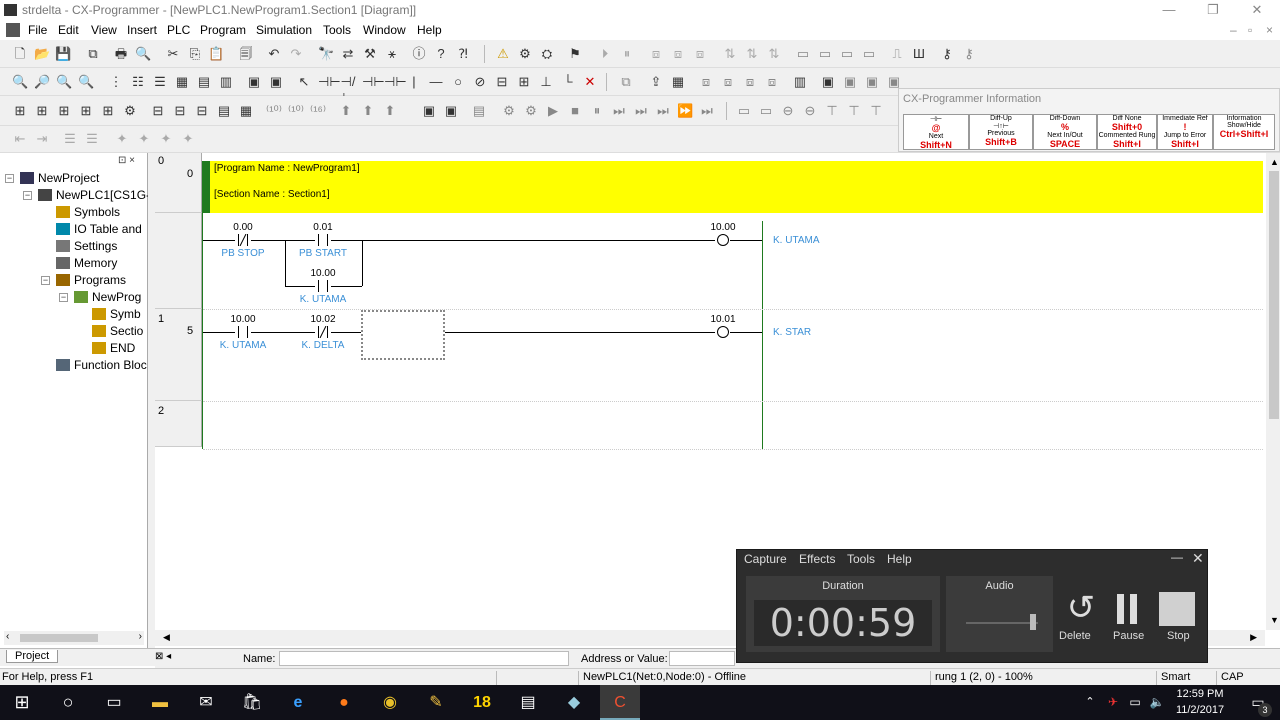 The height and width of the screenshot is (720, 1280). What do you see at coordinates (160, 702) in the screenshot?
I see `file-explorer-icon: ▬` at bounding box center [160, 702].